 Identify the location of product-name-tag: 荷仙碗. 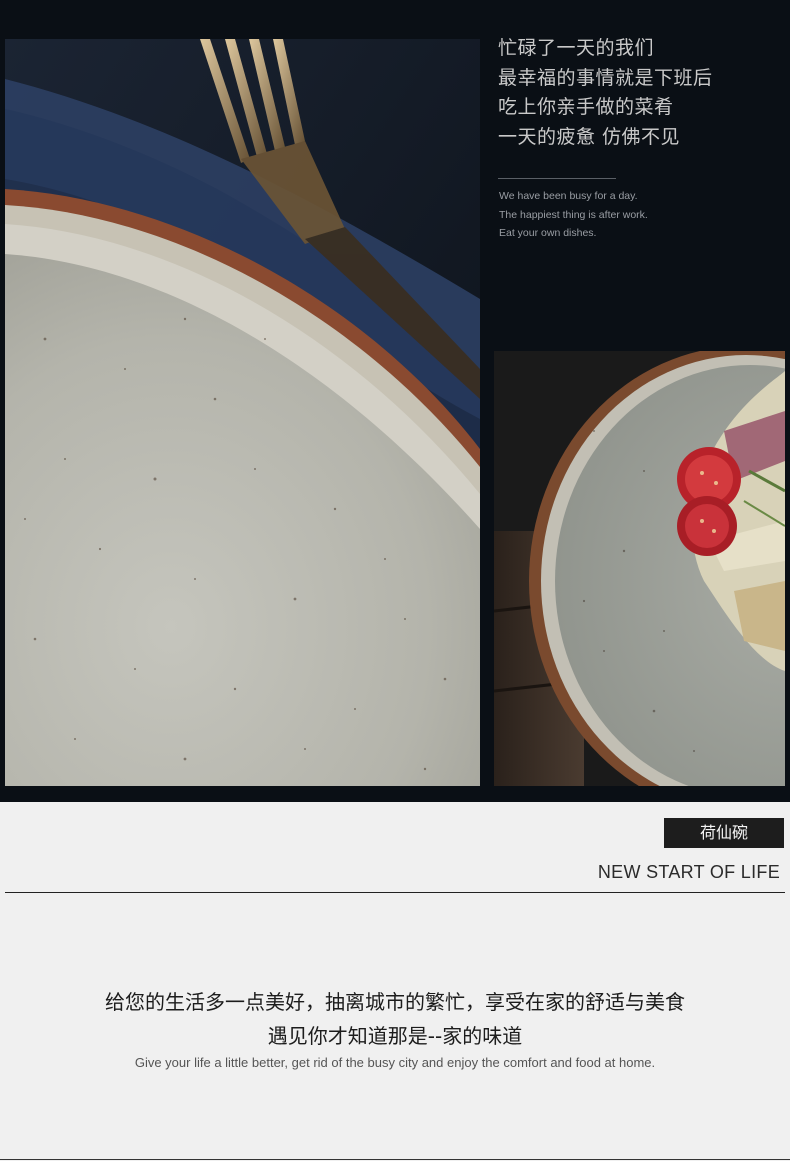
(724, 833).